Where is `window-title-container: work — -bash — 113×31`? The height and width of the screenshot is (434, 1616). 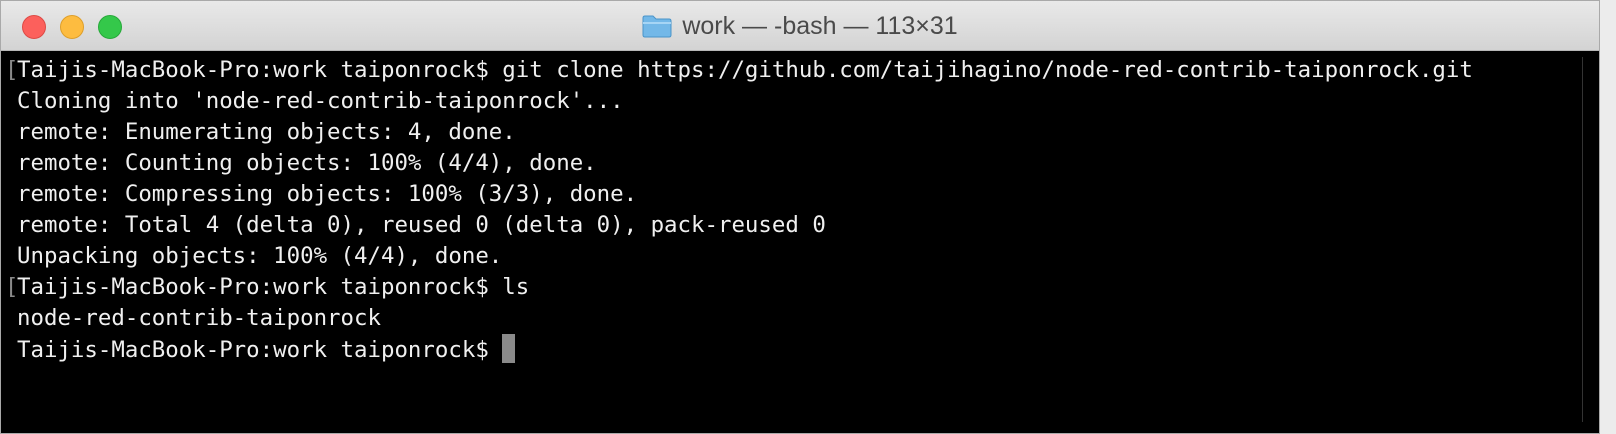
window-title-container: work — -bash — 113×31 is located at coordinates (800, 26).